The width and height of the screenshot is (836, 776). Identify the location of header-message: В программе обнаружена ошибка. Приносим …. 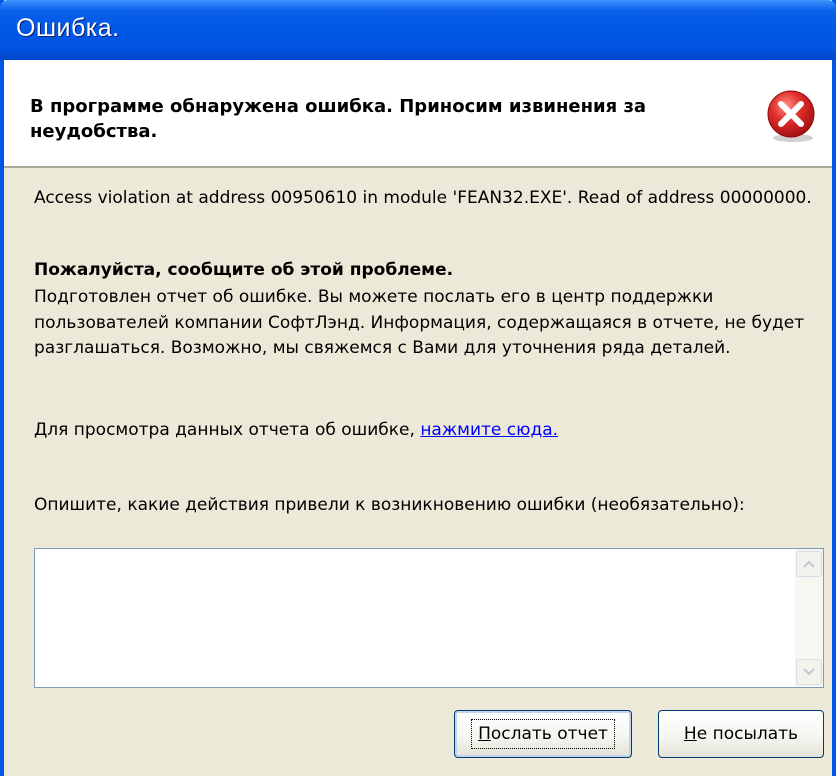
(338, 119).